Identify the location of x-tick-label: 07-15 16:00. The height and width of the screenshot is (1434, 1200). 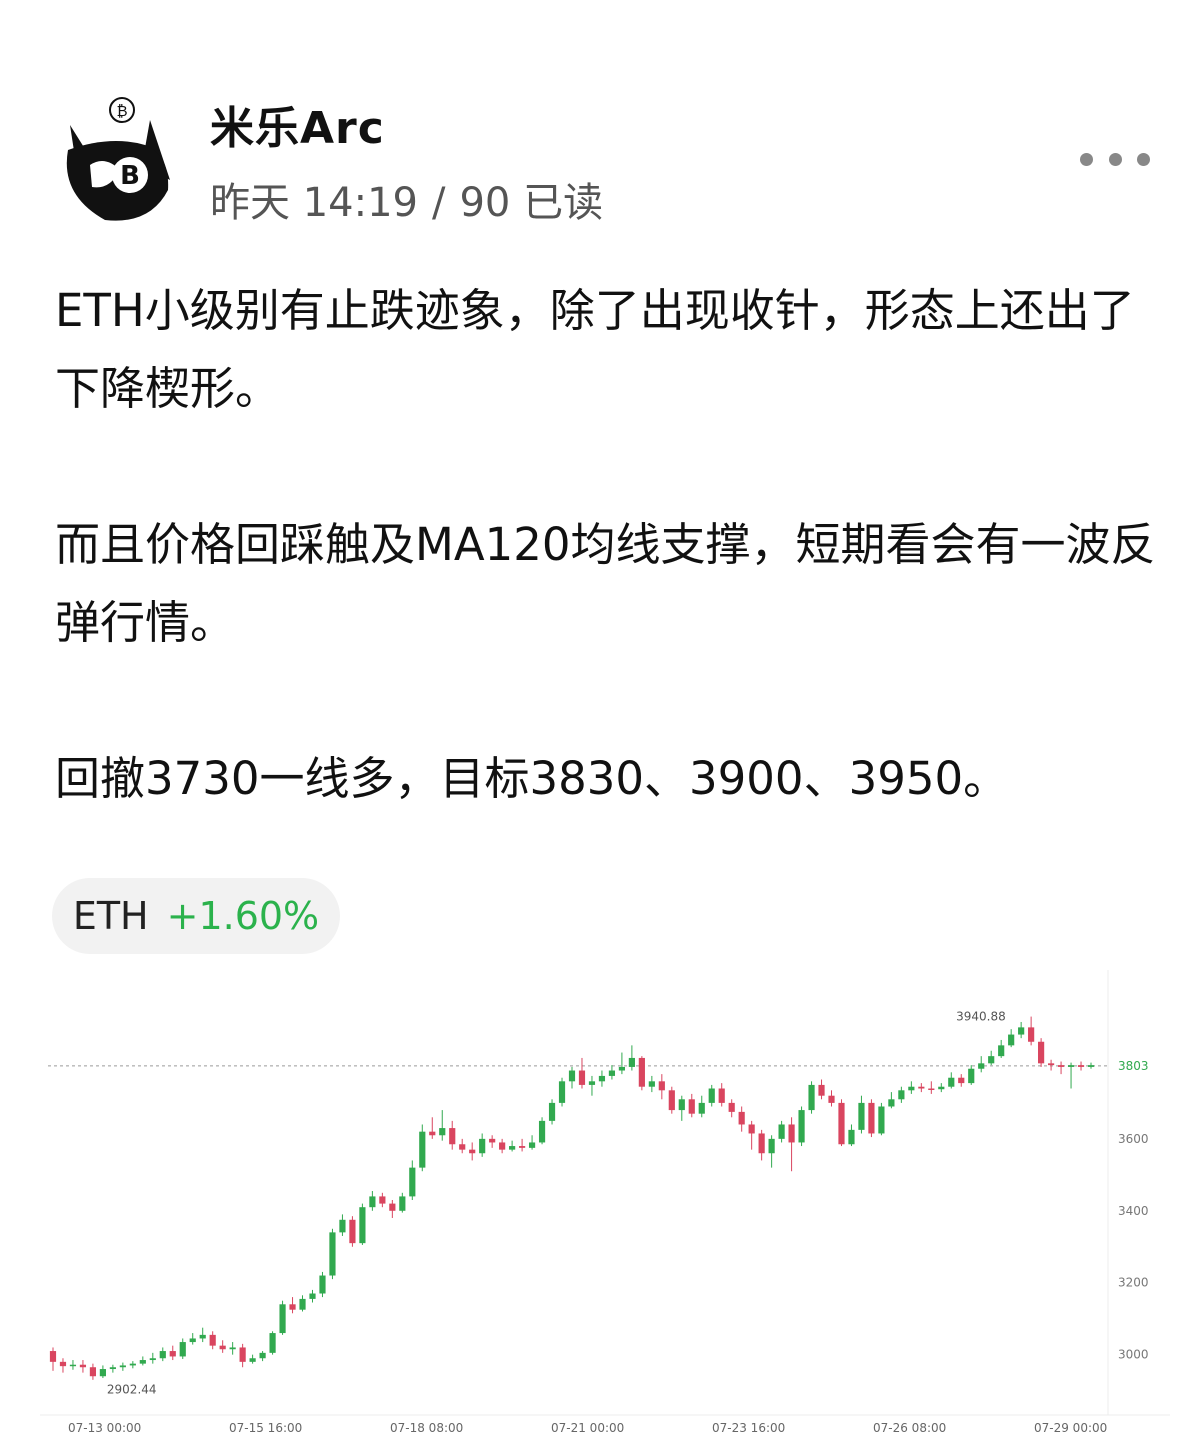
(265, 1427).